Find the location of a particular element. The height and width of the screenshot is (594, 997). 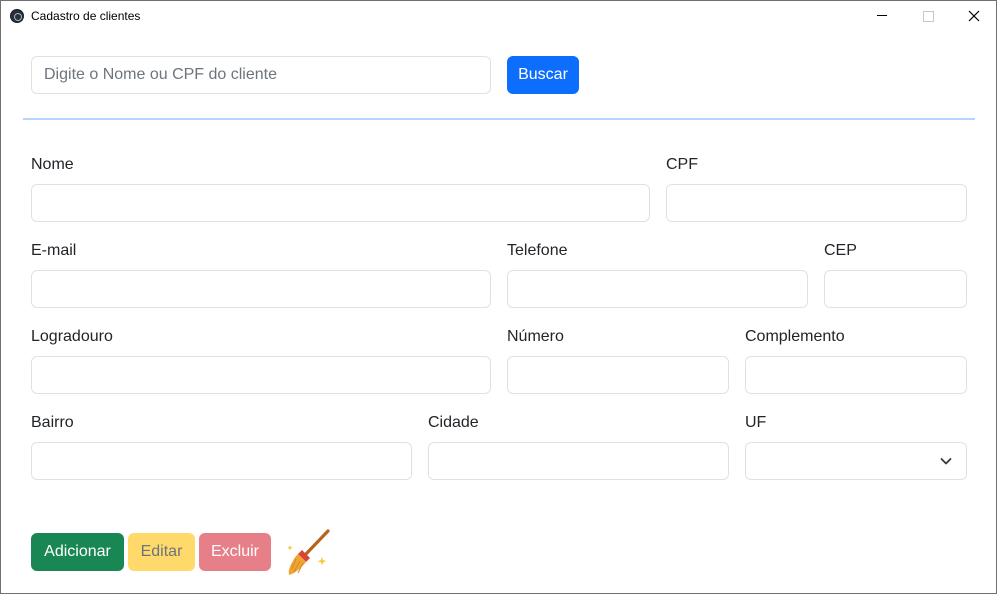

cidade-label: Cidade is located at coordinates (453, 422).